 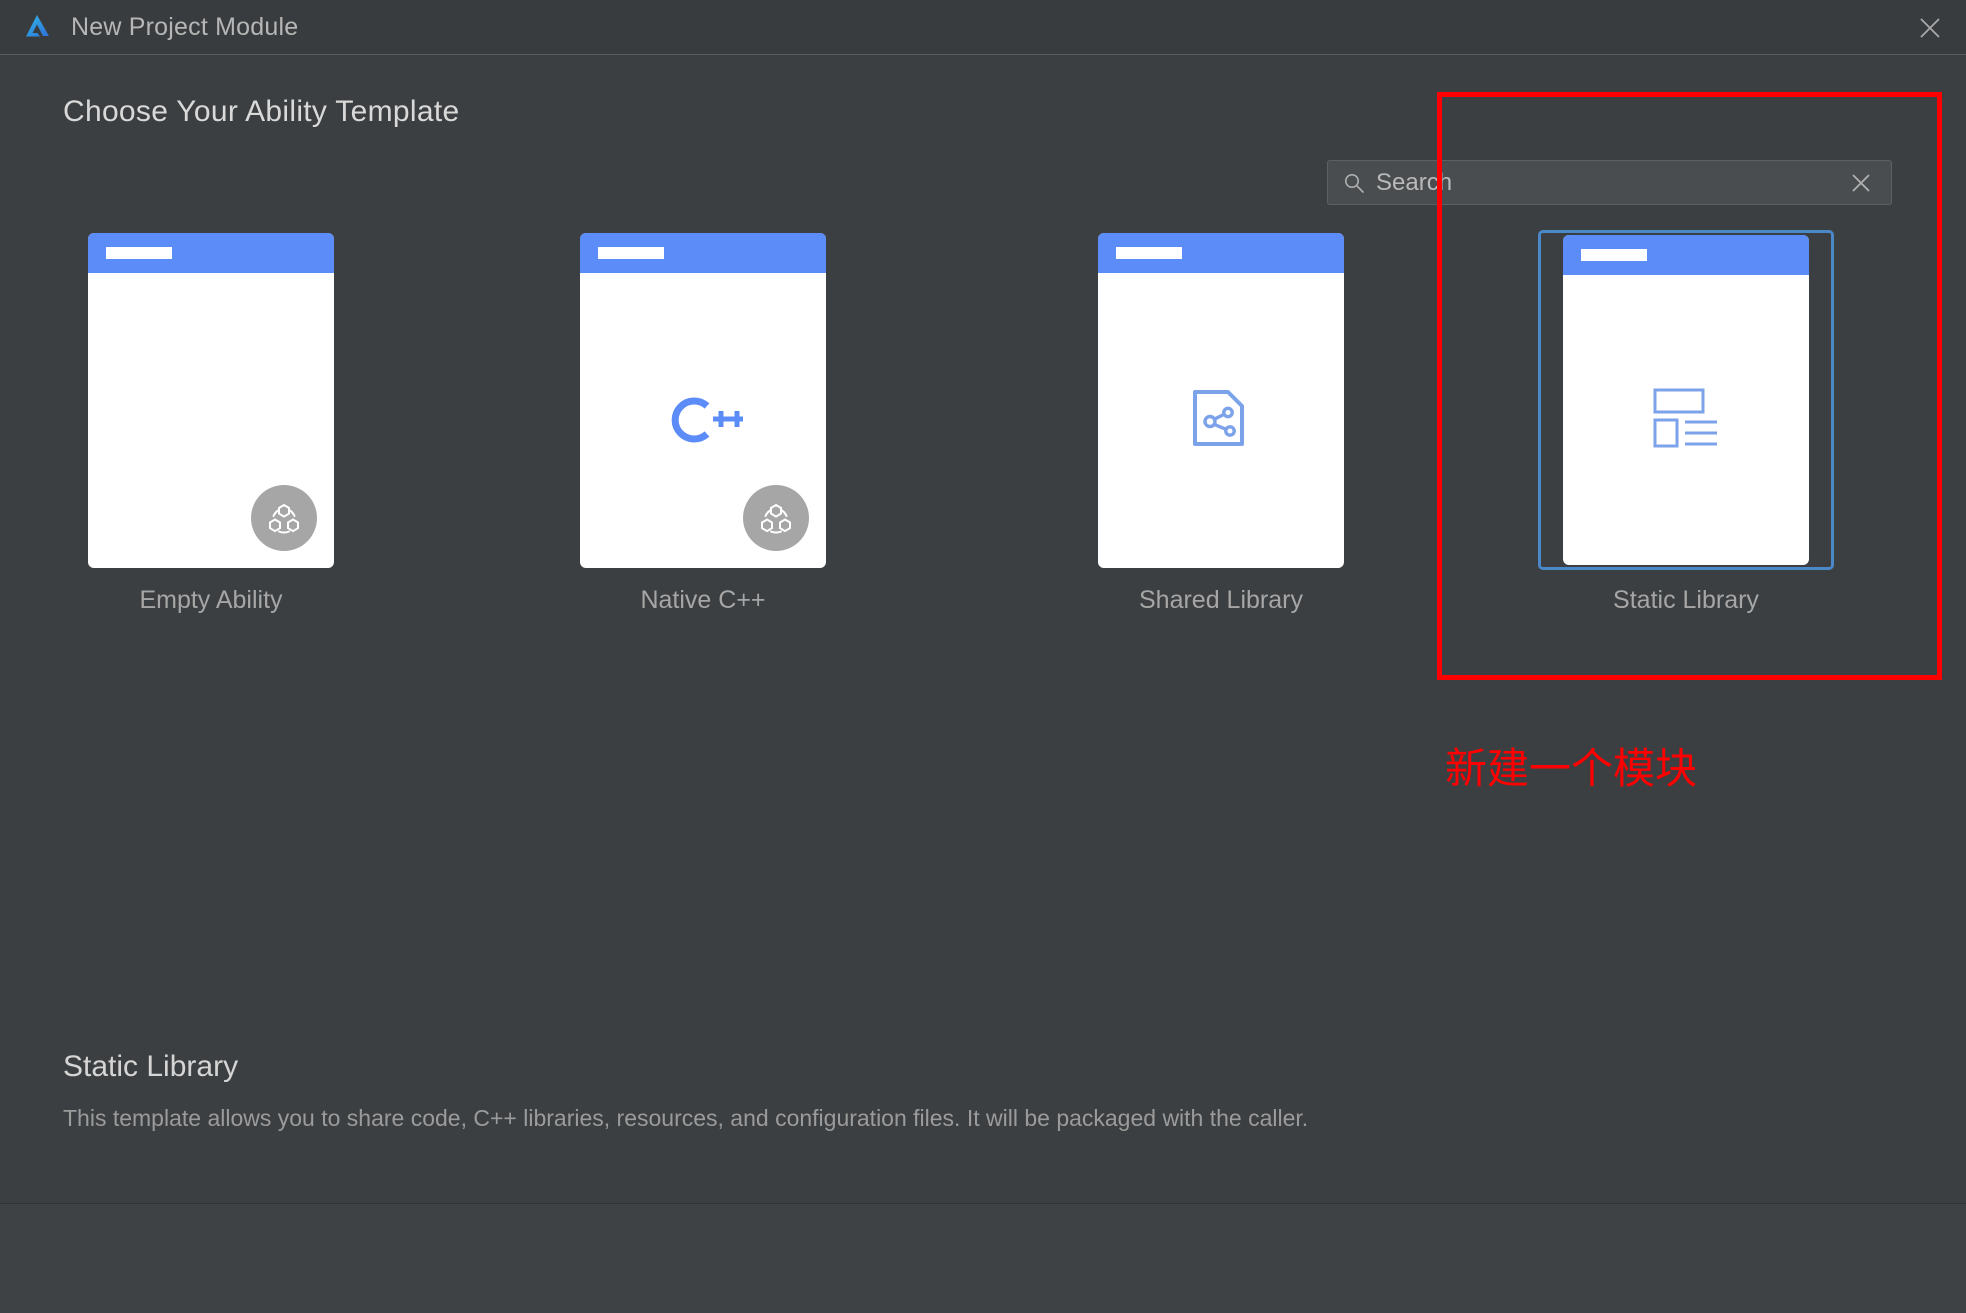 I want to click on close-icon, so click(x=1930, y=28).